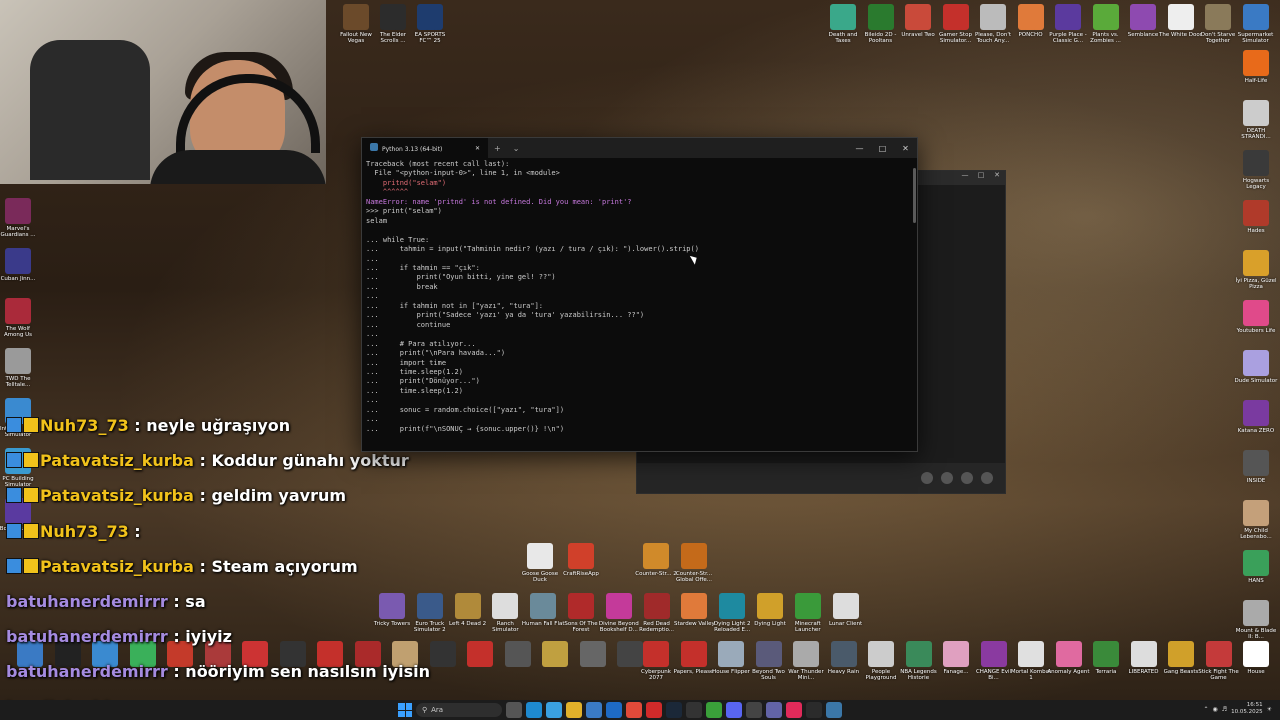 The image size is (1280, 720). I want to click on chat-message: Nuh73_73 : neyle uğraşıyon, so click(148, 425).